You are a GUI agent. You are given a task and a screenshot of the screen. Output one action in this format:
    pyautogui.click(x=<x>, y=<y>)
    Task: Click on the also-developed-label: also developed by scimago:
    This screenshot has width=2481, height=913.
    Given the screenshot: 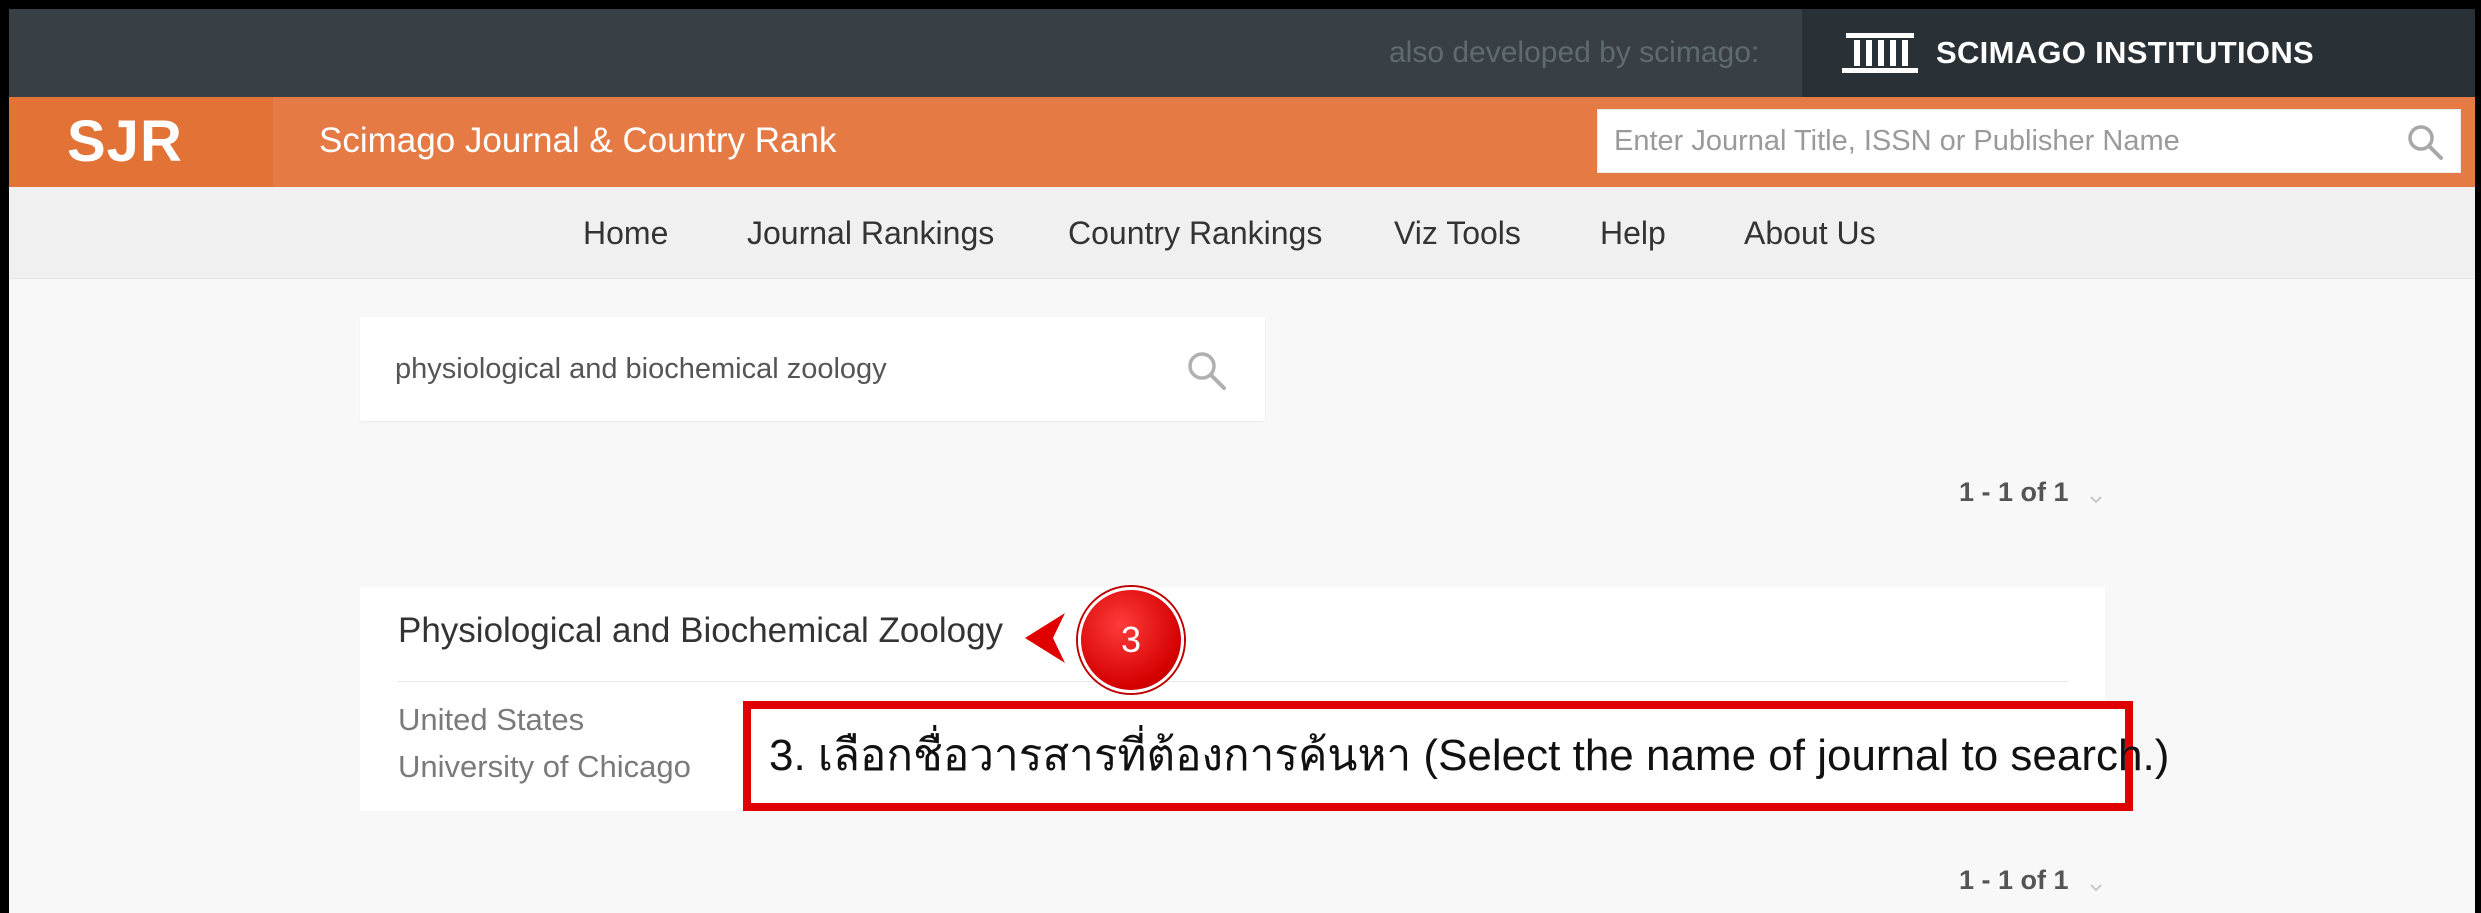 What is the action you would take?
    pyautogui.click(x=1574, y=52)
    